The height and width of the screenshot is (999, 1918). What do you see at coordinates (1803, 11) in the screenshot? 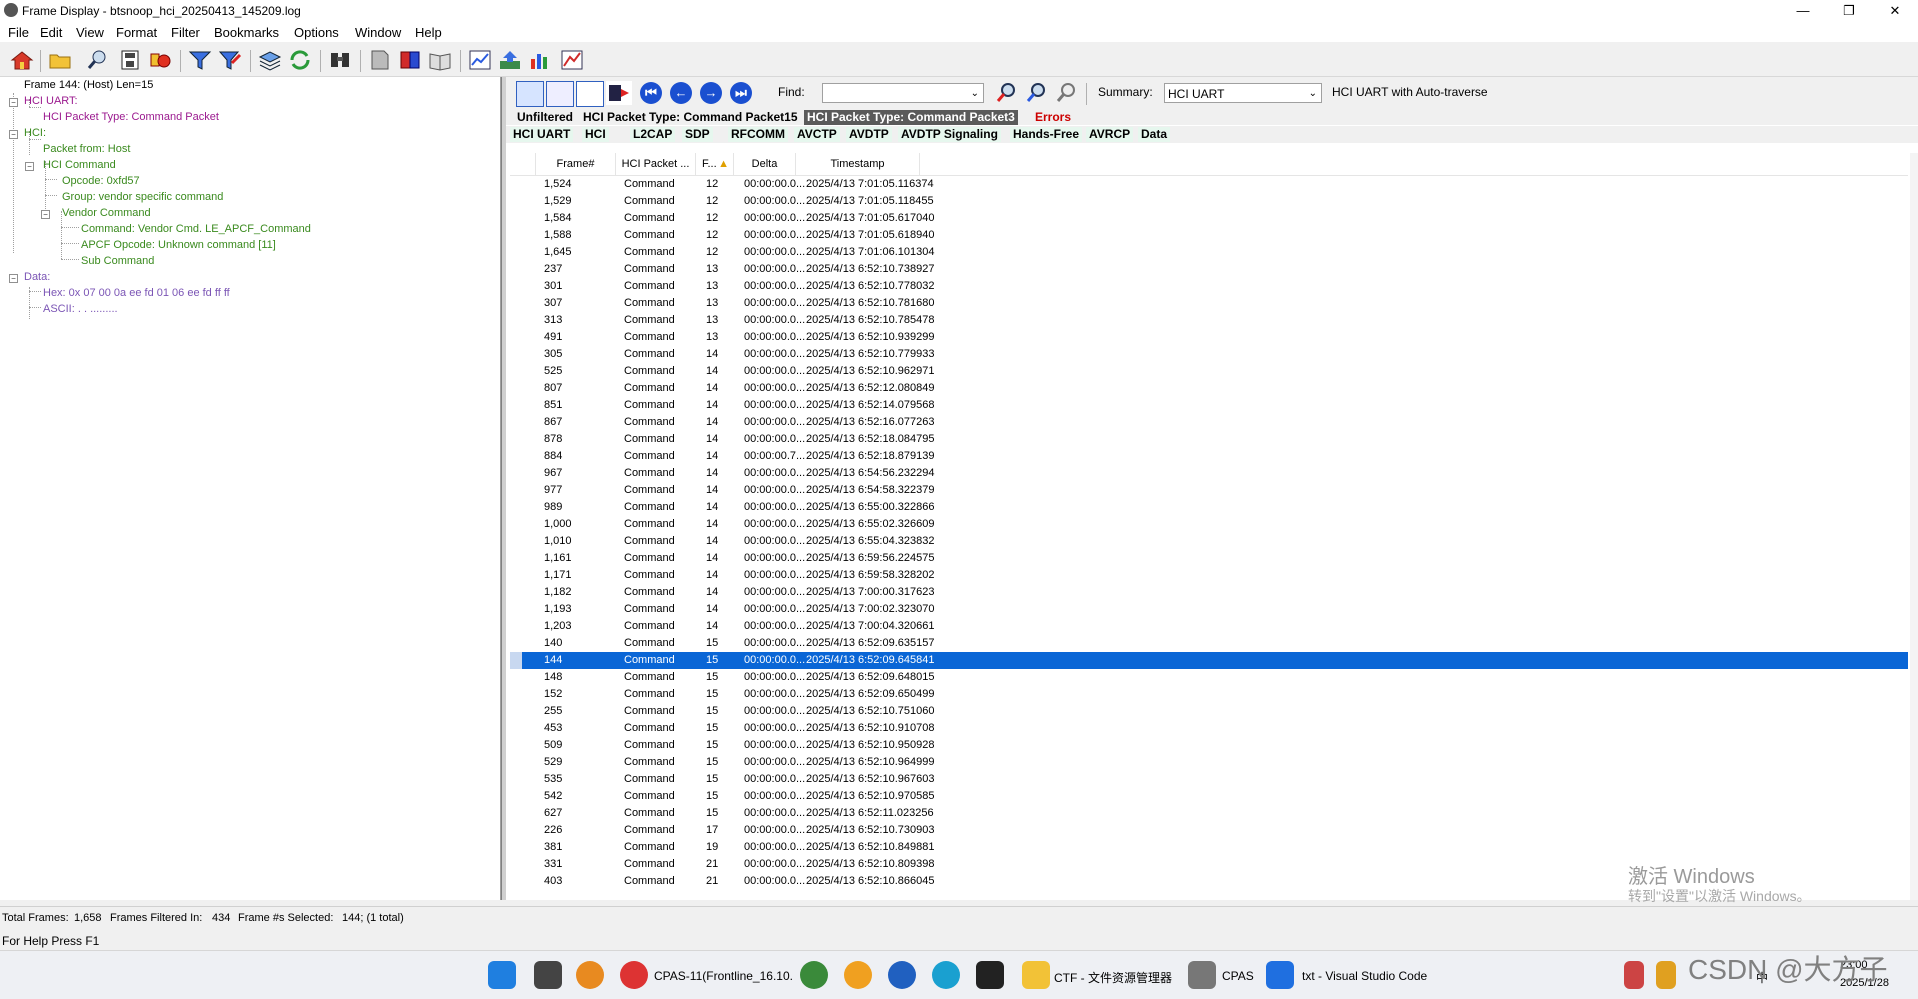
I see `minimize-button: —` at bounding box center [1803, 11].